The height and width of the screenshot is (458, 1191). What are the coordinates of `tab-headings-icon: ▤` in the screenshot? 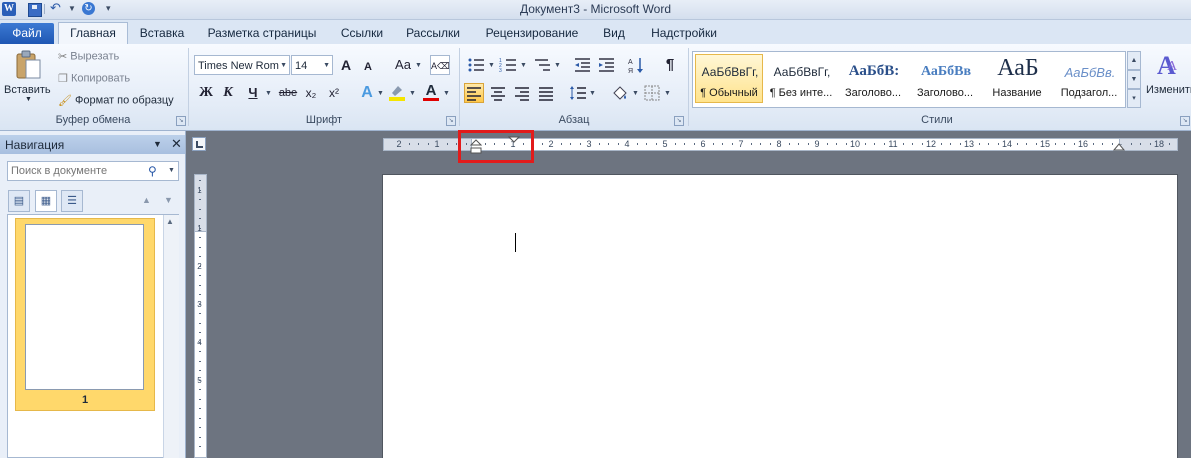 It's located at (19, 201).